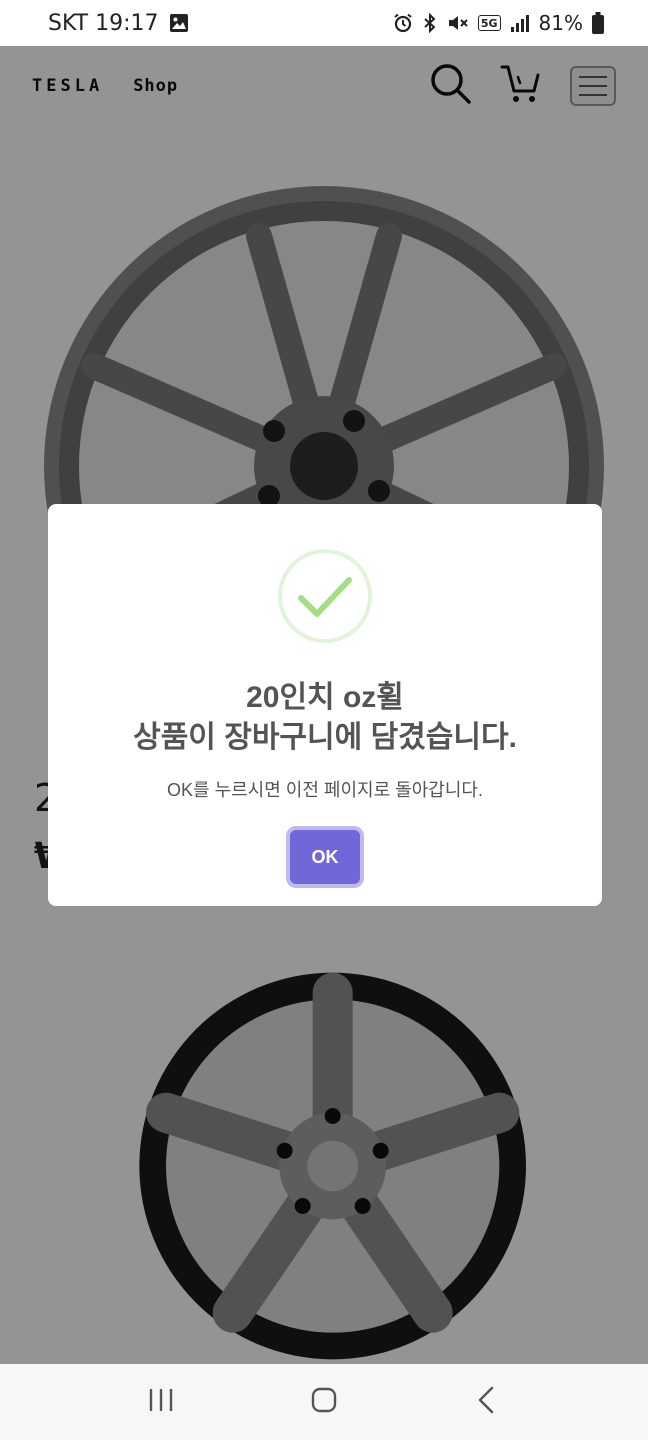 The image size is (648, 1440). What do you see at coordinates (489, 23) in the screenshot?
I see `network-type: 5G` at bounding box center [489, 23].